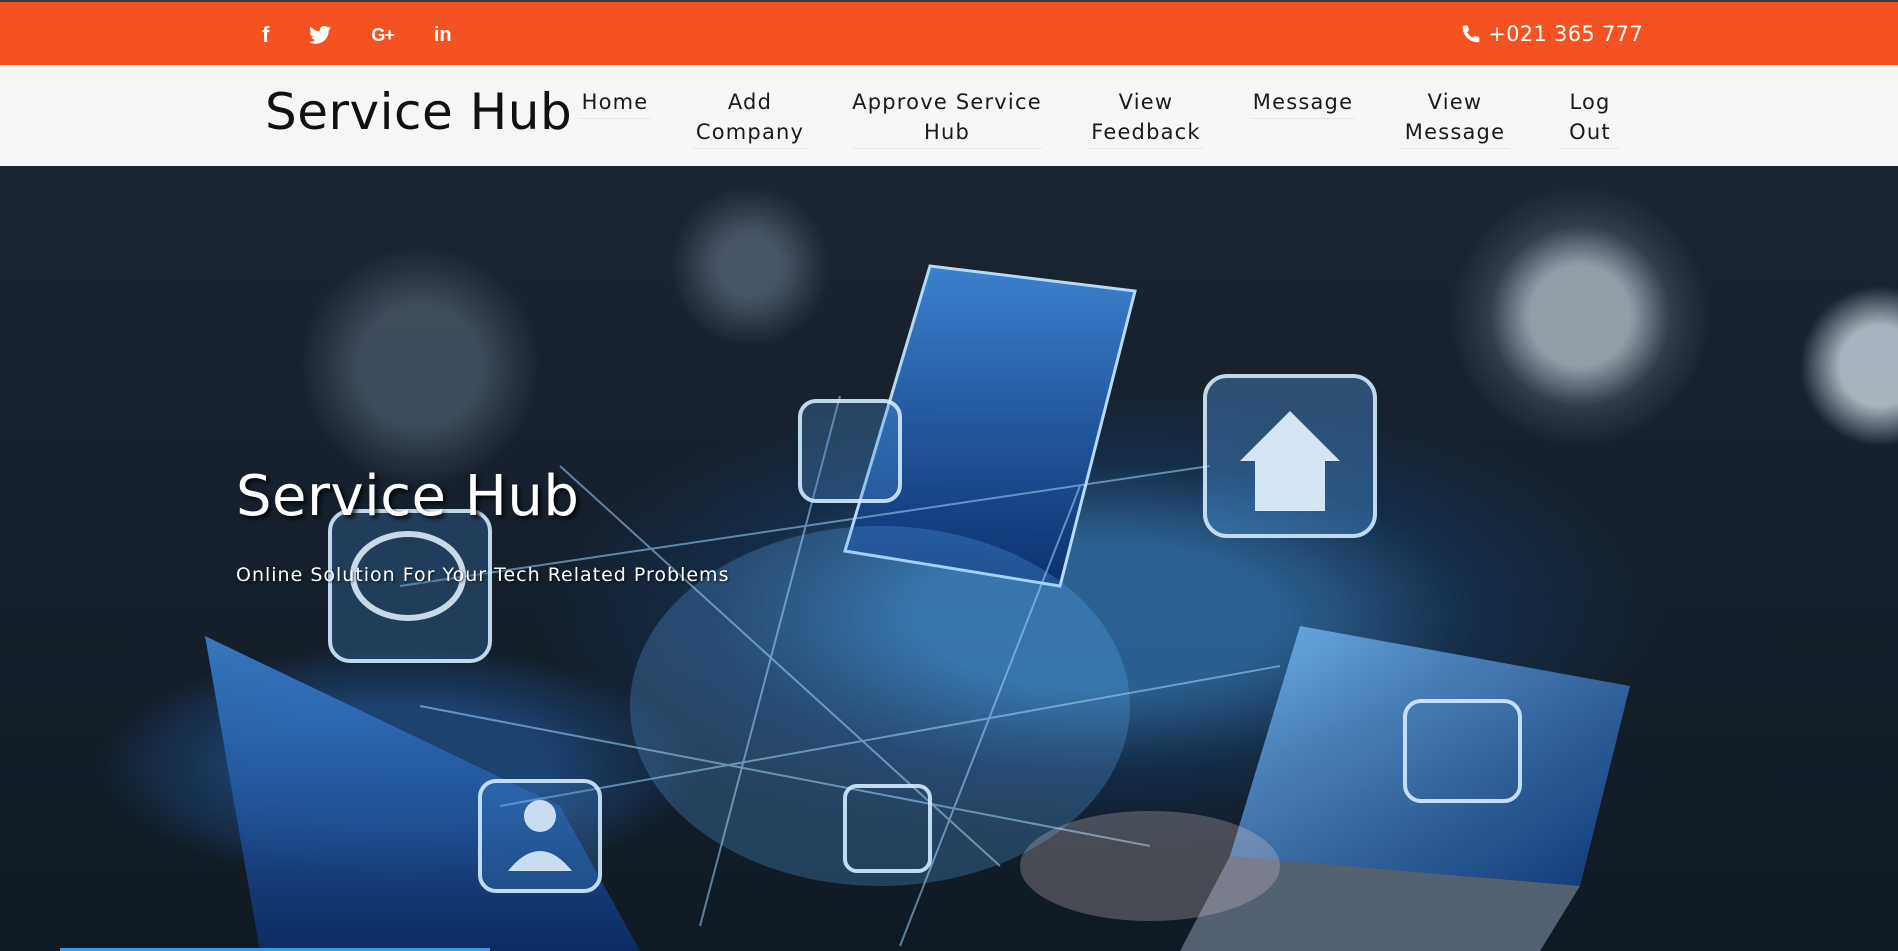  Describe the element at coordinates (1455, 132) in the screenshot. I see `nav-view-message-label-2: Message` at that location.